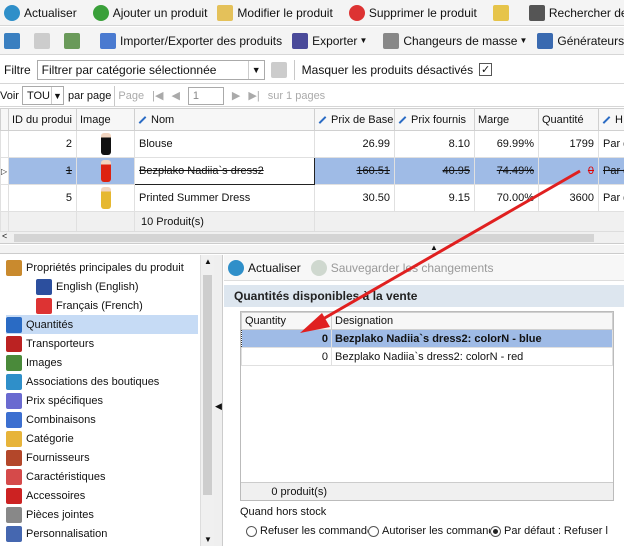 This screenshot has width=624, height=546. Describe the element at coordinates (312, 248) in the screenshot. I see `horizontal-splitter: ▲` at that location.